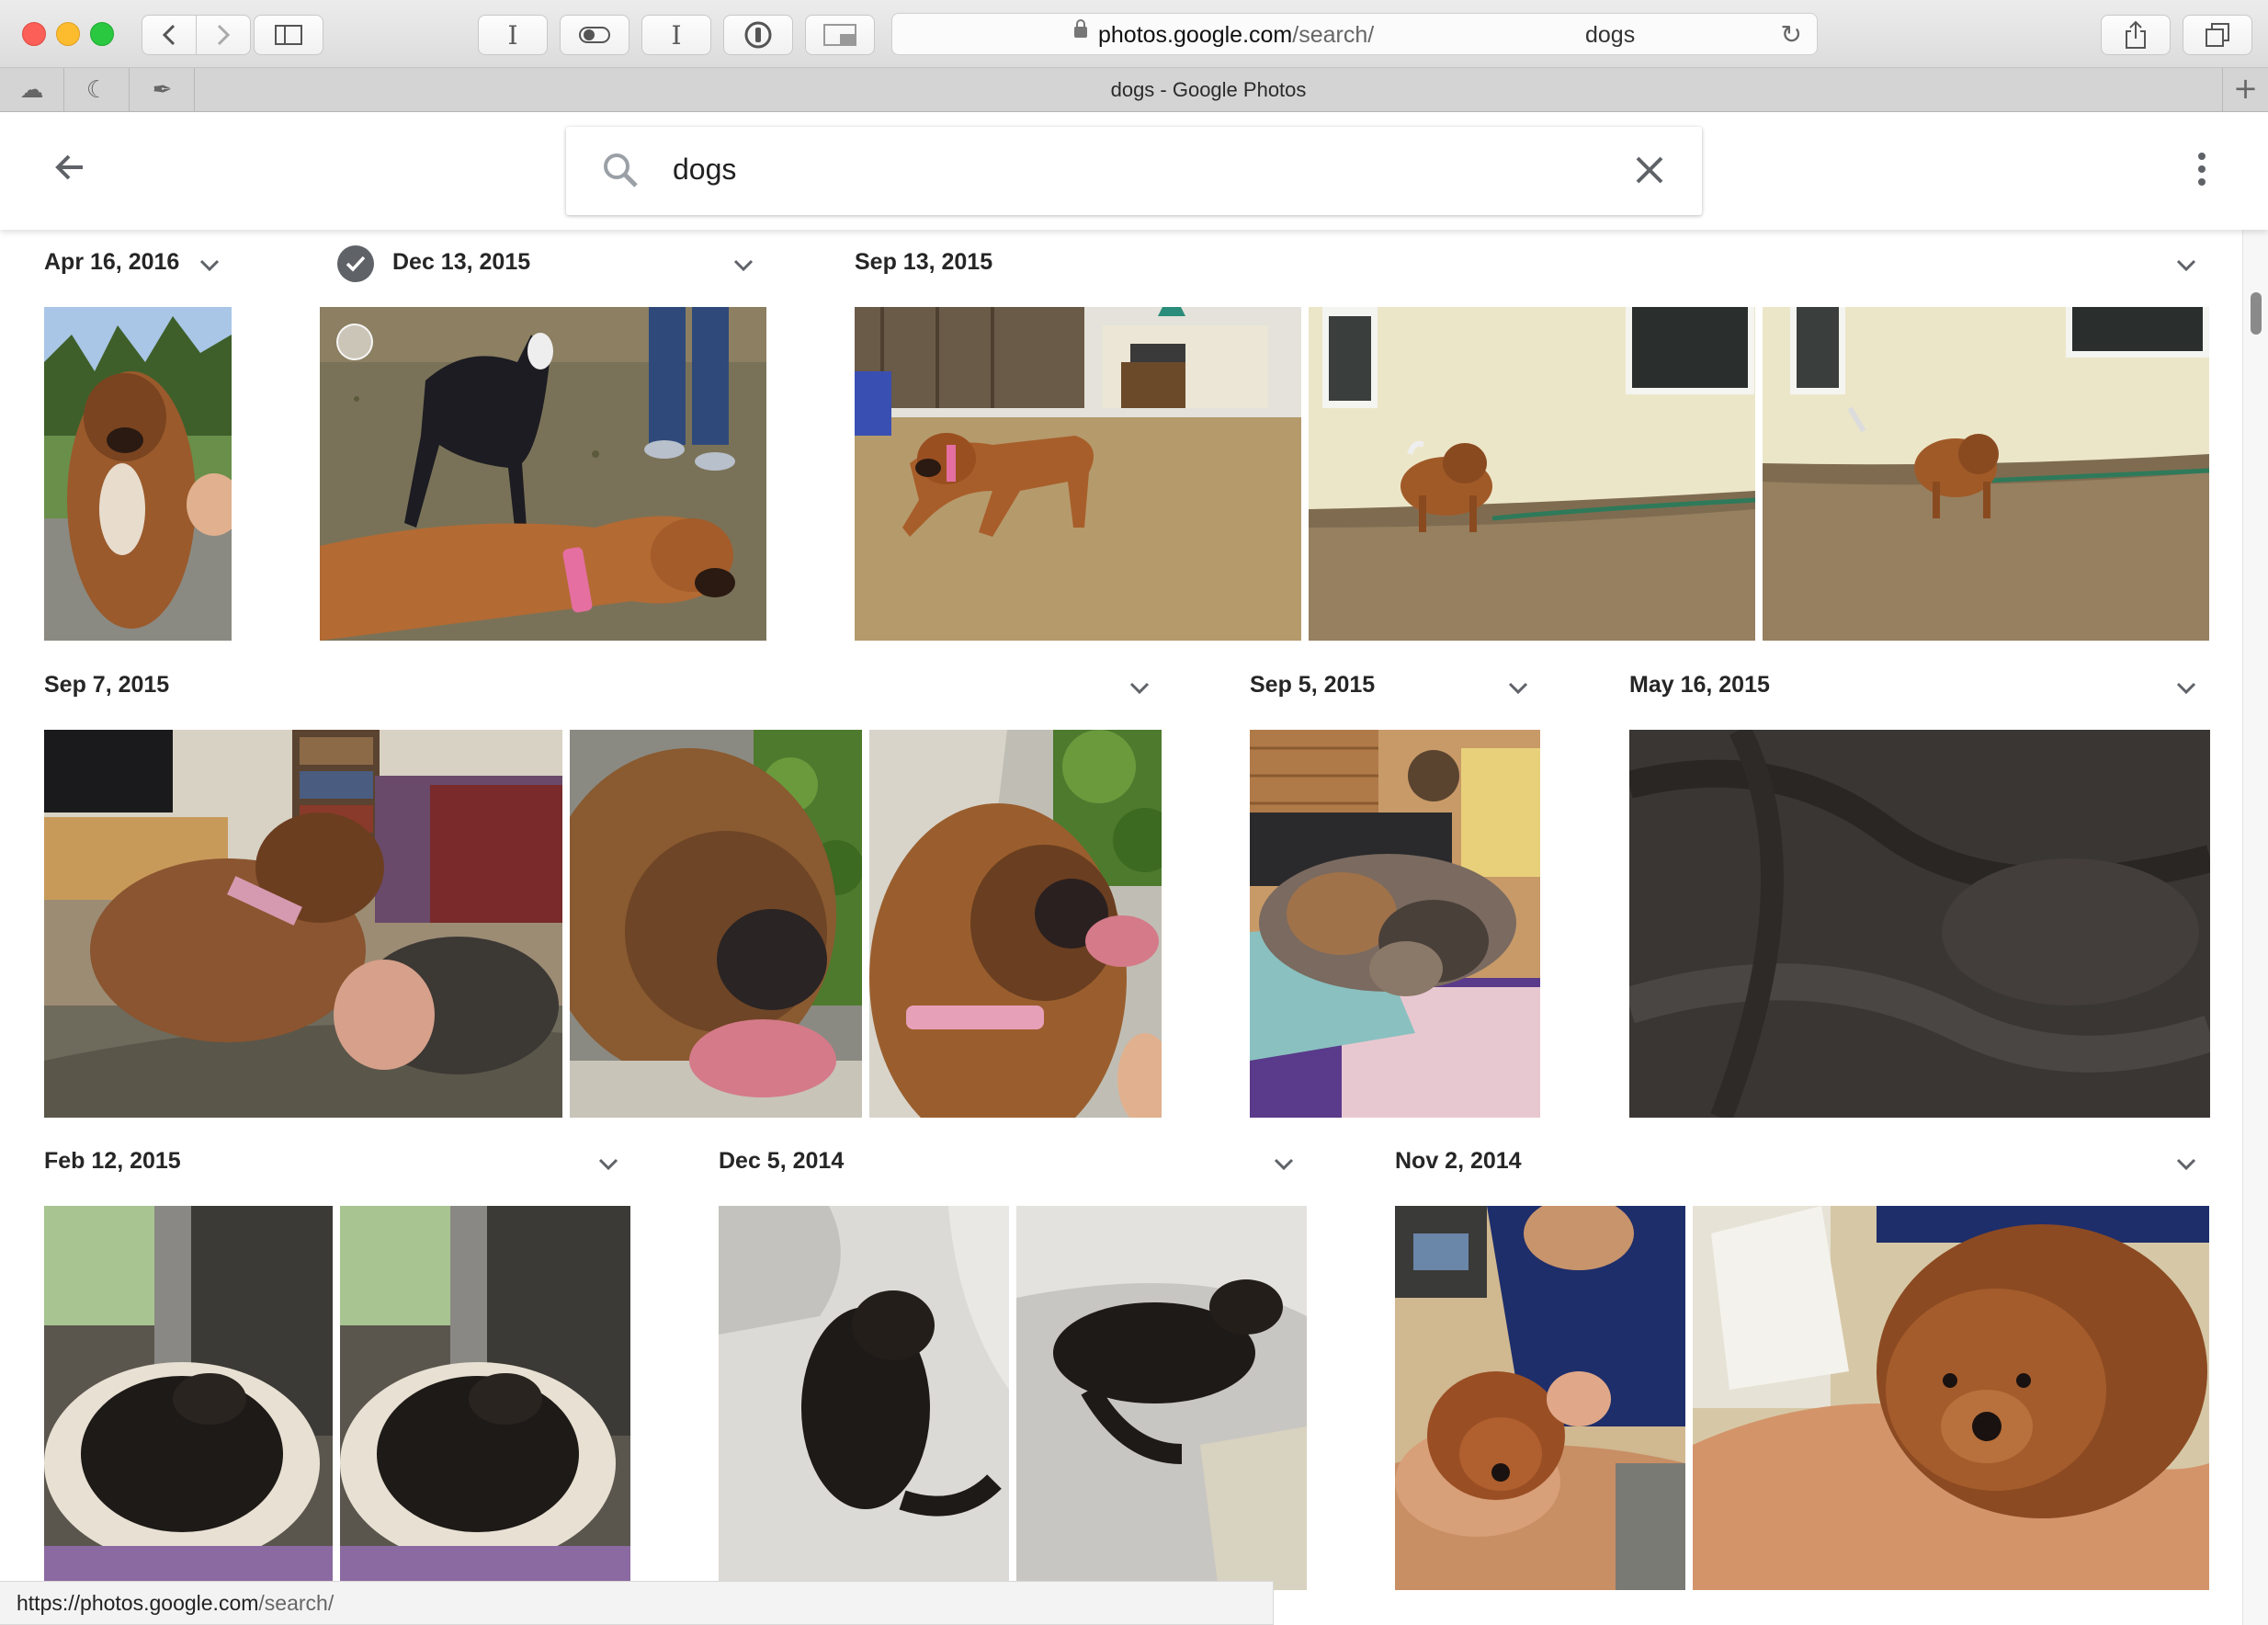  Describe the element at coordinates (637, 1603) in the screenshot. I see `status-bar-url: https://photos.google.com/search/` at that location.